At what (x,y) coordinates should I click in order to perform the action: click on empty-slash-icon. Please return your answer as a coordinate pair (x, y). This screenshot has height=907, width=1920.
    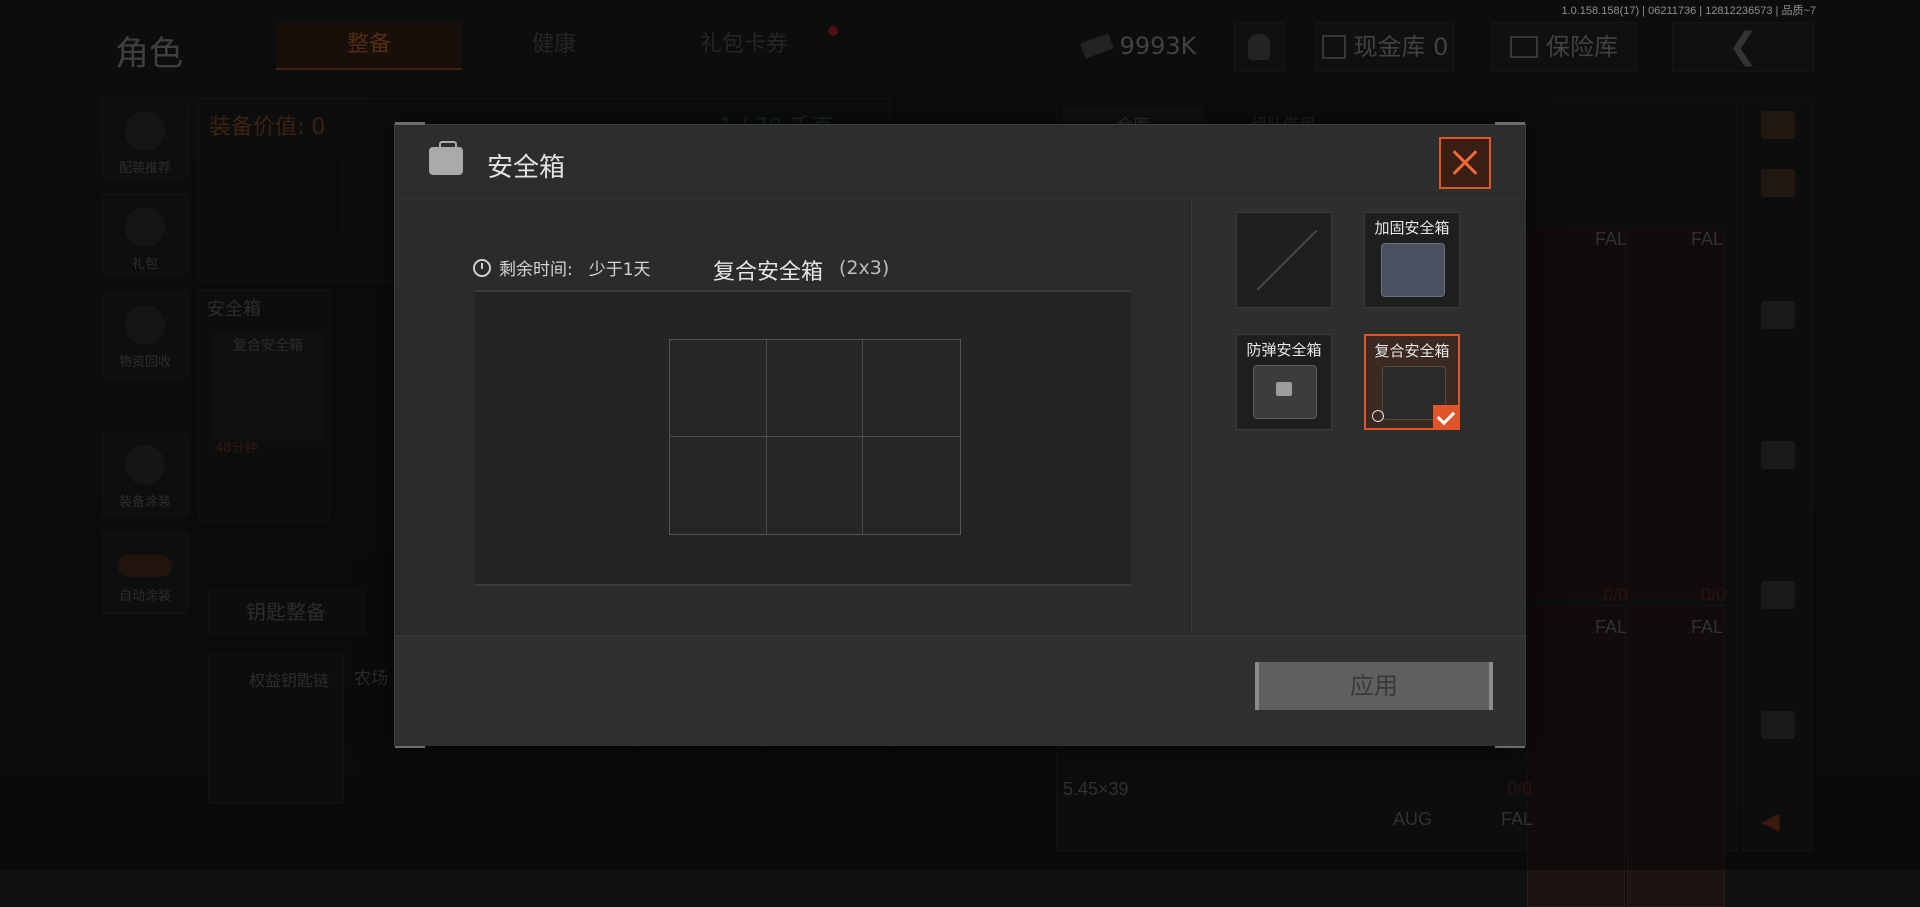
    Looking at the image, I should click on (1287, 260).